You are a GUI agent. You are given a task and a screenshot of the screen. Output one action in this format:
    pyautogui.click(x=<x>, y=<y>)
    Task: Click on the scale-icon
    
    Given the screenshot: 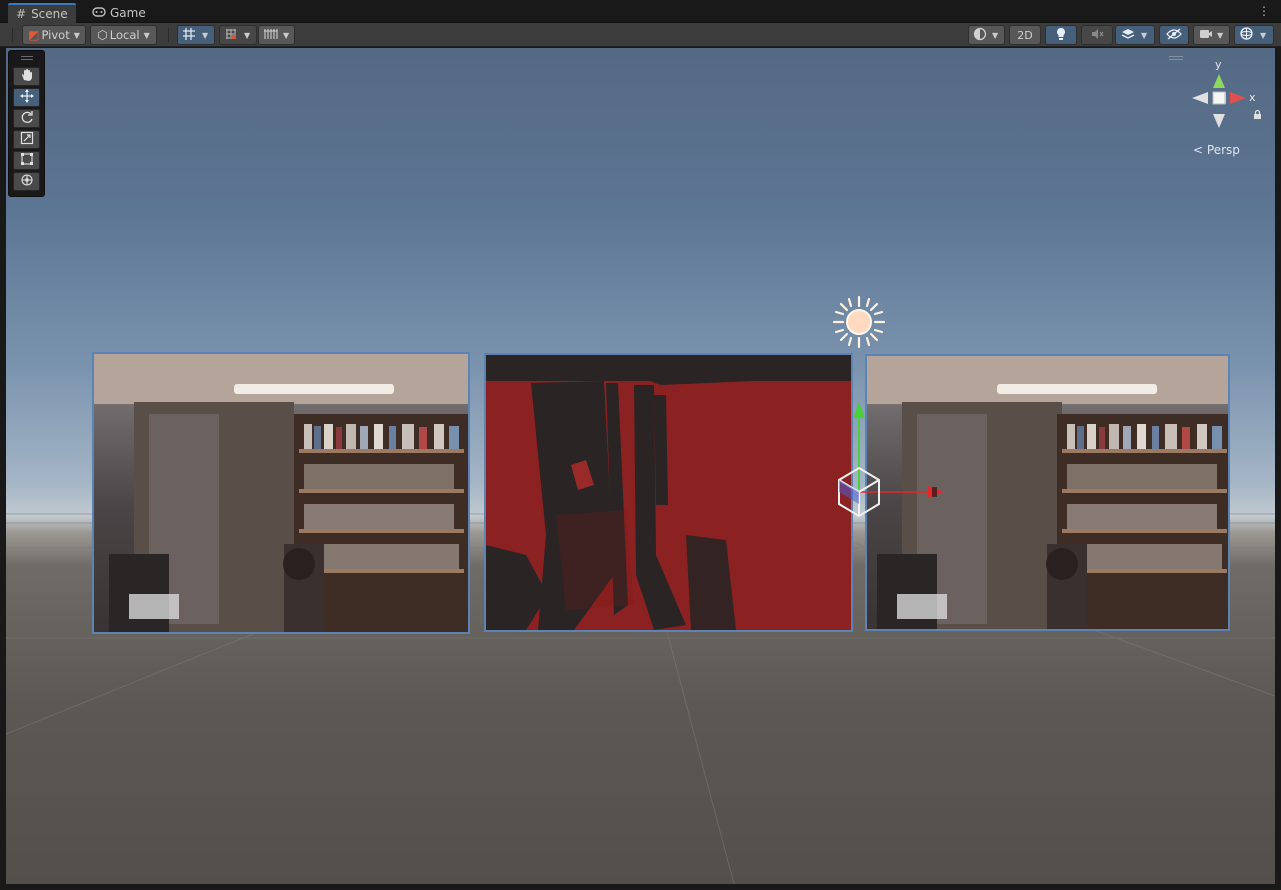 What is the action you would take?
    pyautogui.click(x=27, y=140)
    